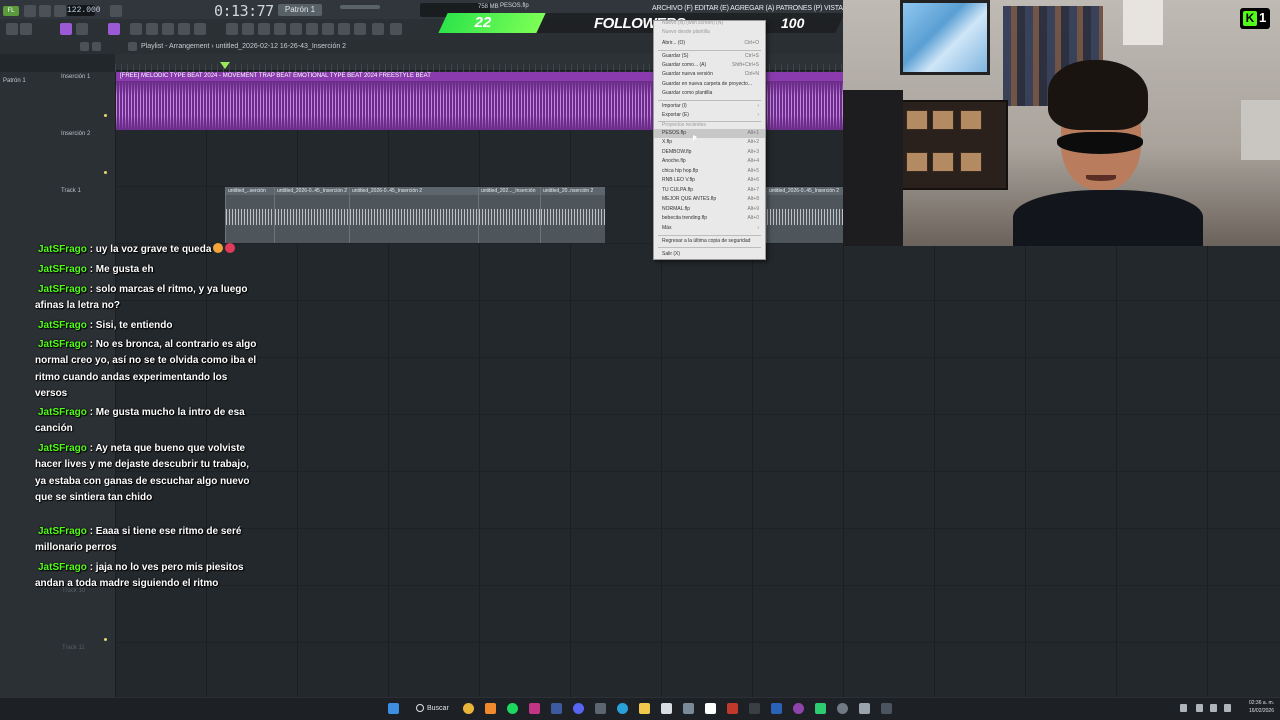 This screenshot has height=720, width=1280. I want to click on menu-item: Nuevo desde plantilla, so click(709, 32).